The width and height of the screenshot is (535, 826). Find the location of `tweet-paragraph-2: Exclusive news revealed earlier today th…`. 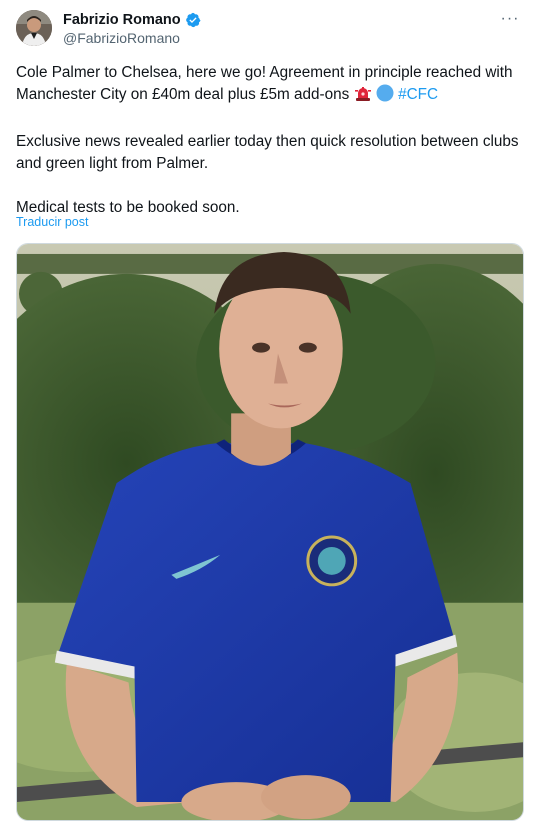

tweet-paragraph-2: Exclusive news revealed earlier today th… is located at coordinates (267, 152).